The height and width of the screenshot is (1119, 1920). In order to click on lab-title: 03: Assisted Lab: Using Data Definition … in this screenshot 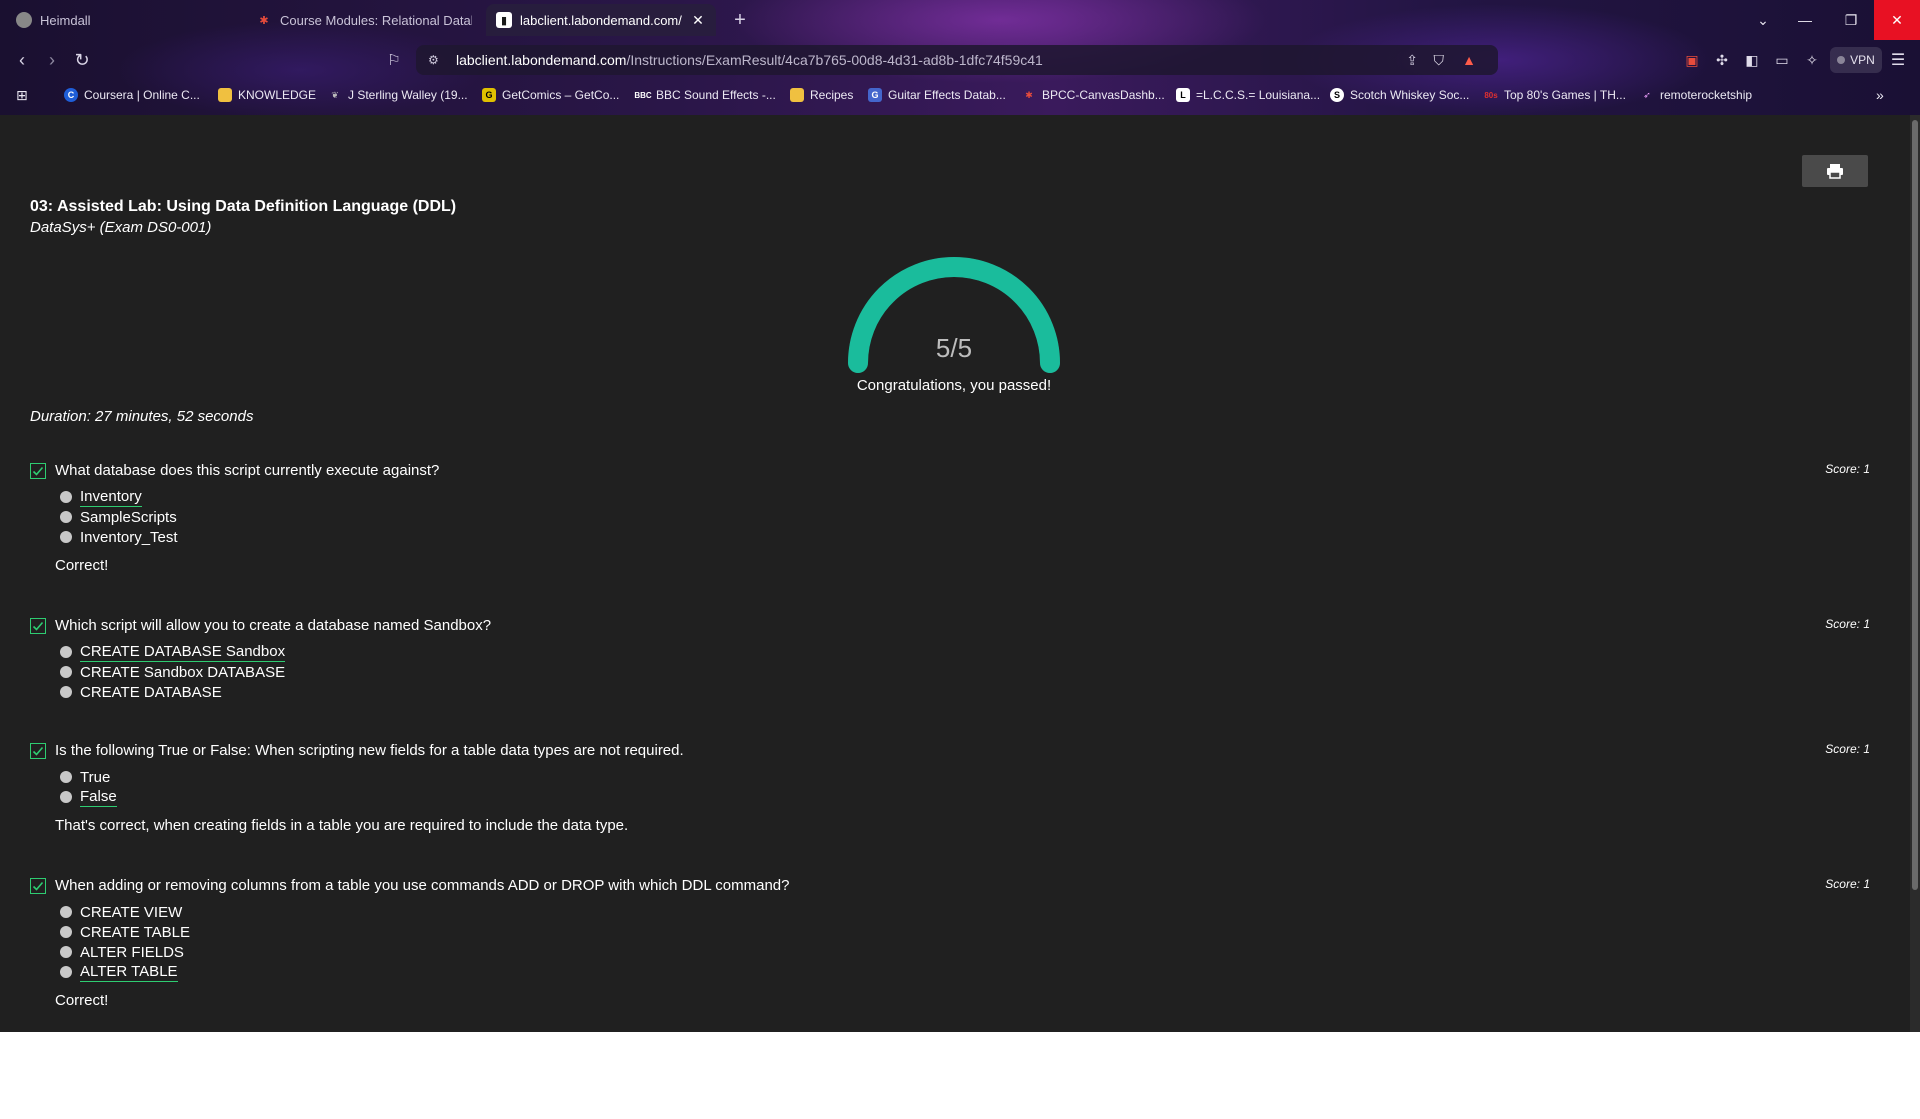, I will do `click(243, 206)`.